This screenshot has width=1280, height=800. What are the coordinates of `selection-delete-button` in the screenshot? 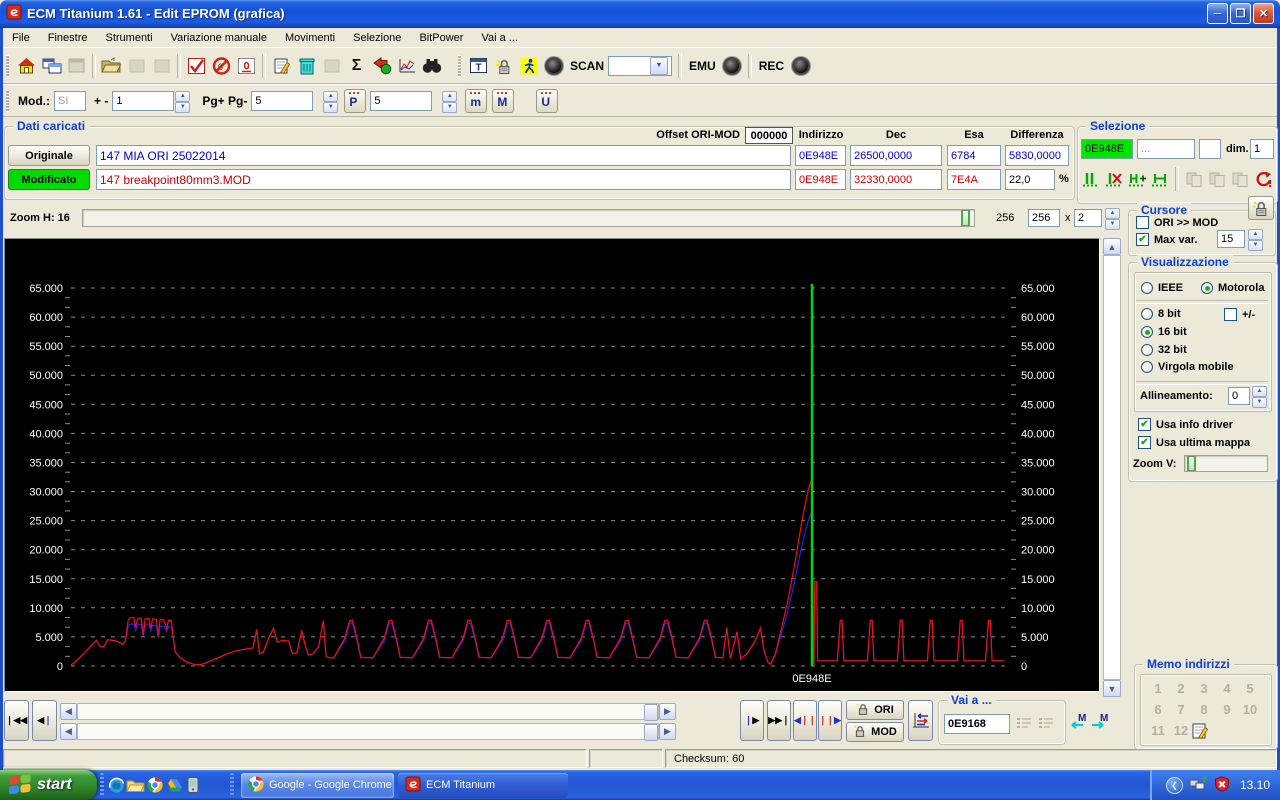 It's located at (1114, 179).